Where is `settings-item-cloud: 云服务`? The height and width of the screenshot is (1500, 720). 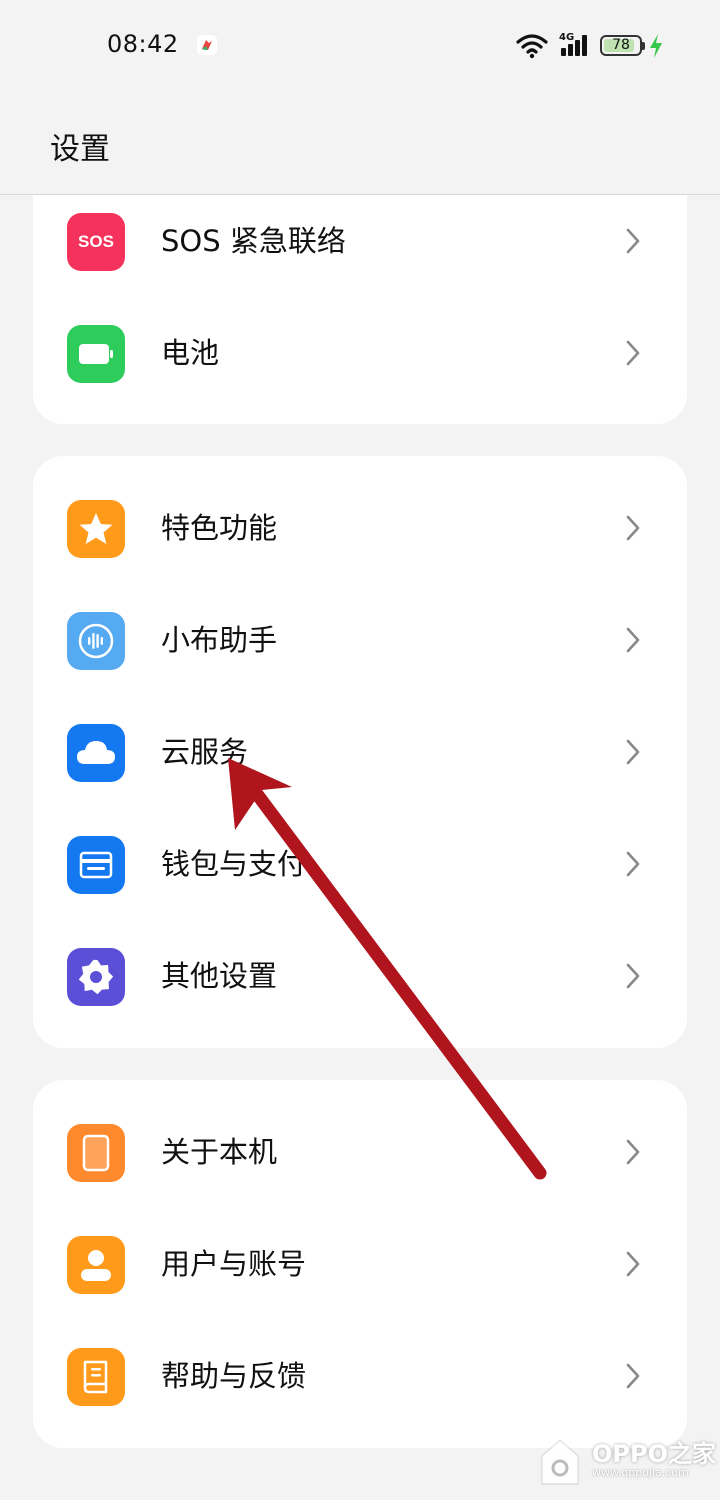 settings-item-cloud: 云服务 is located at coordinates (360, 752).